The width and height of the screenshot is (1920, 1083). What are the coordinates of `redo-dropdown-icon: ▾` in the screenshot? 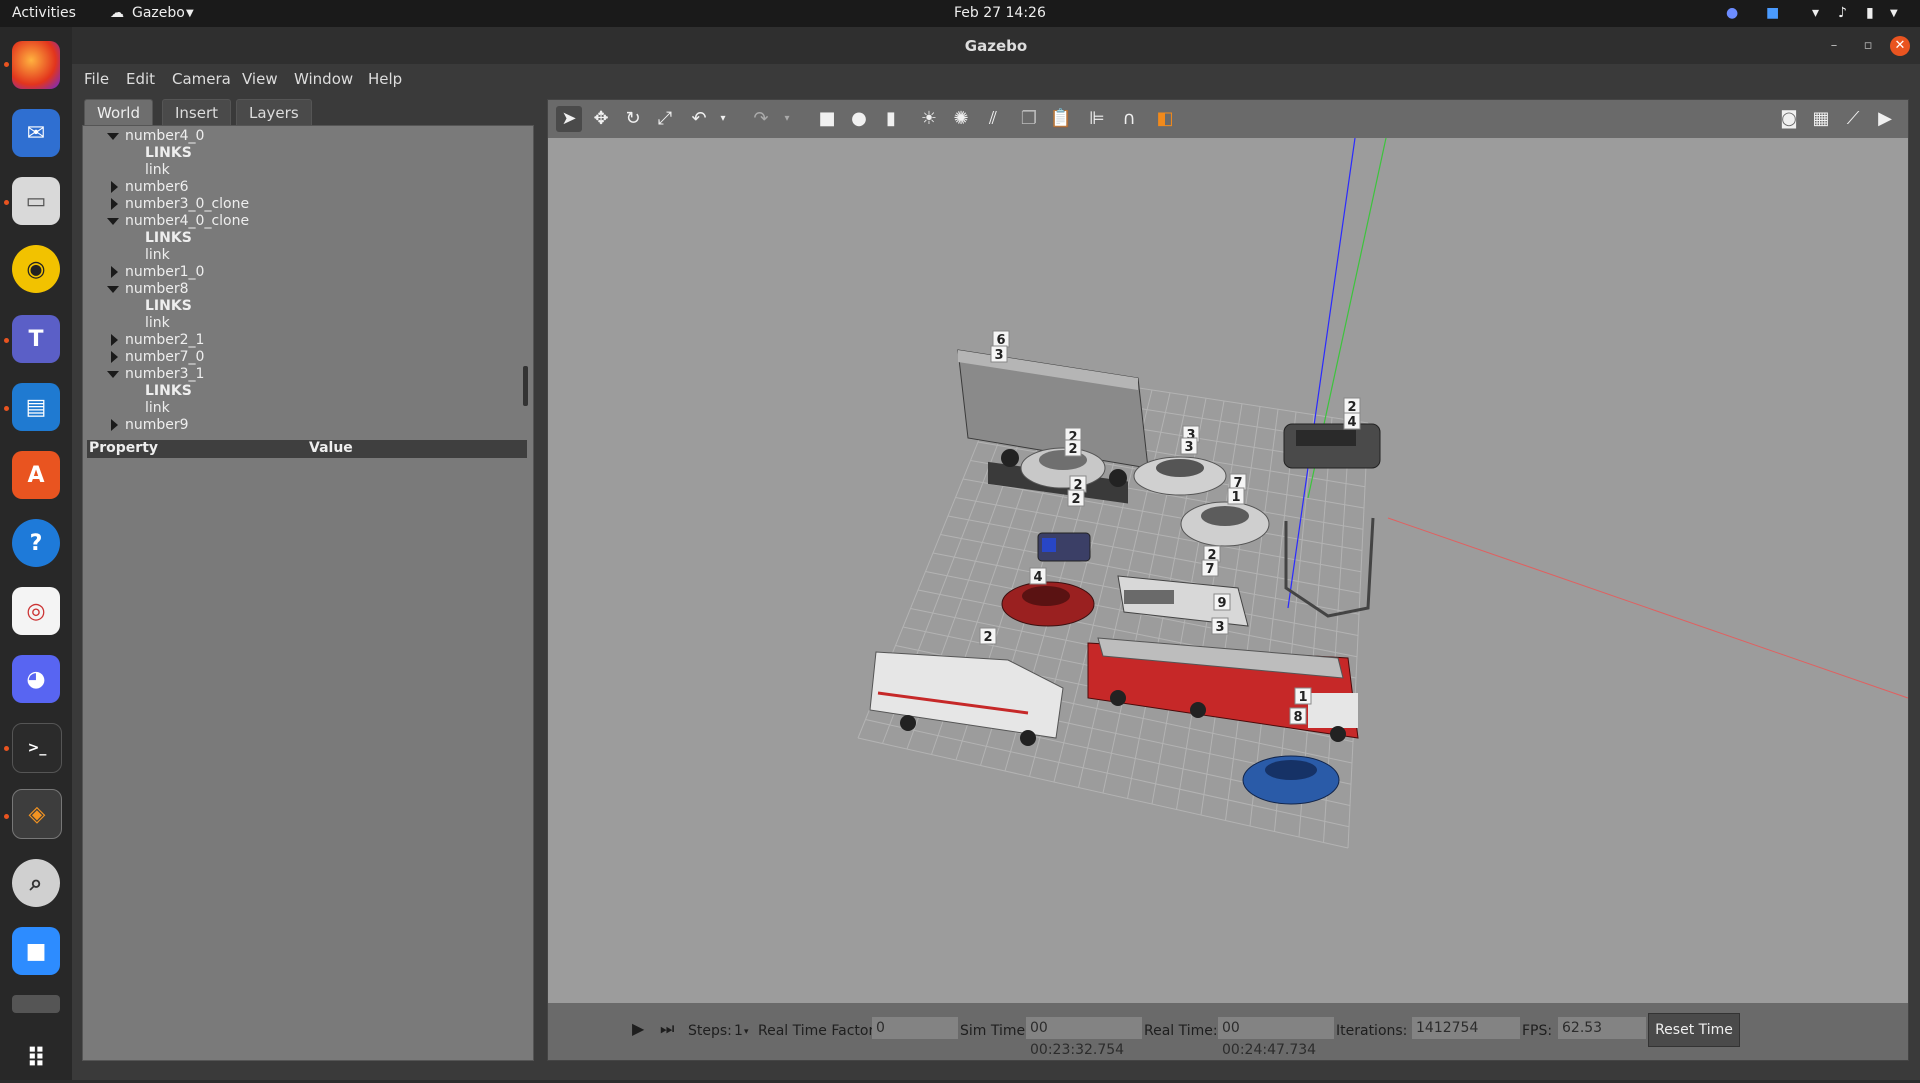 It's located at (787, 119).